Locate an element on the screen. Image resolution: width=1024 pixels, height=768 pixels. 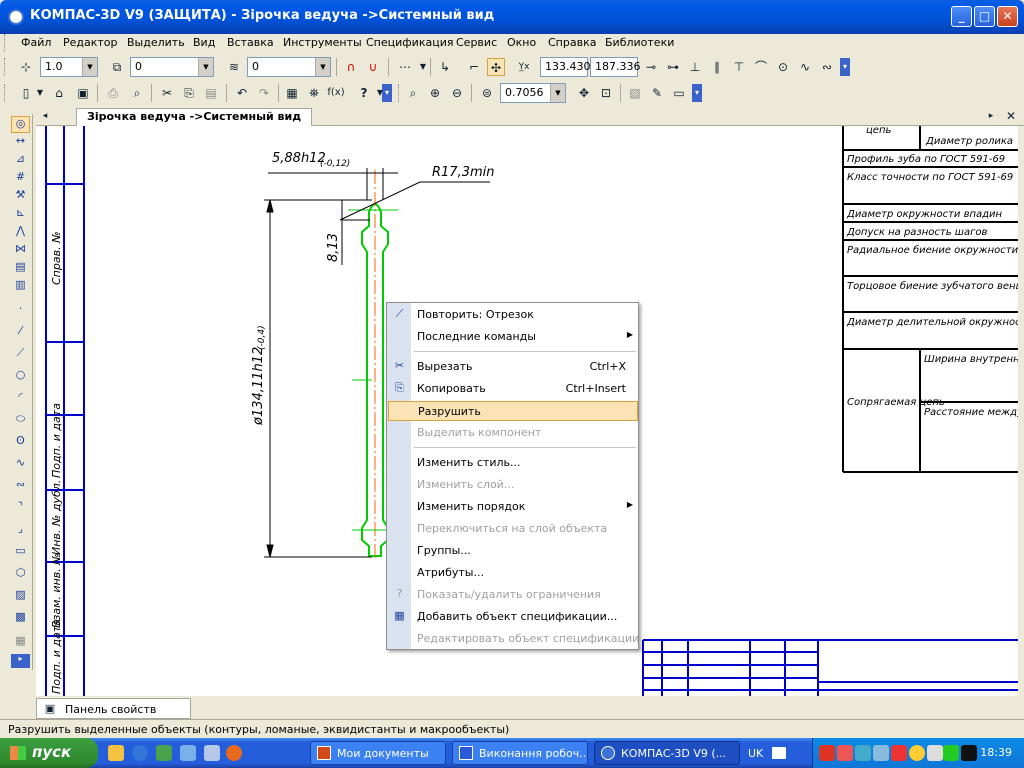
menu-file: Файл is located at coordinates (36, 42).